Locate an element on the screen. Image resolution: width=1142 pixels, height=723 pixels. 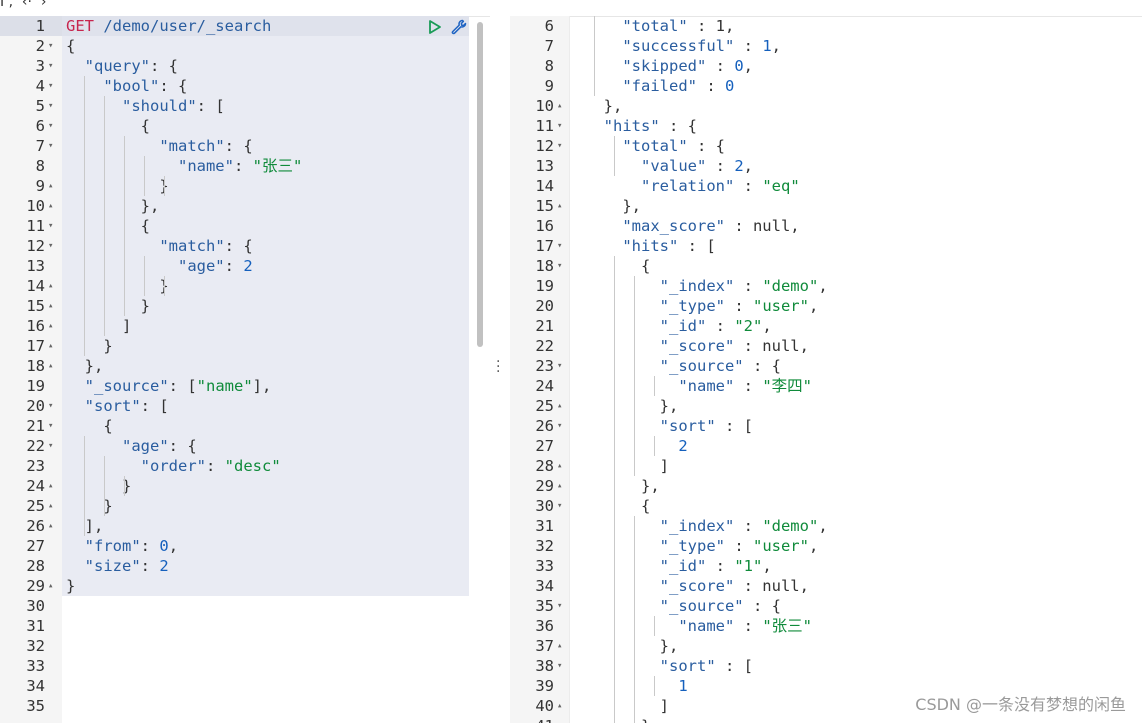
request-line-number: 27 is located at coordinates (35, 546).